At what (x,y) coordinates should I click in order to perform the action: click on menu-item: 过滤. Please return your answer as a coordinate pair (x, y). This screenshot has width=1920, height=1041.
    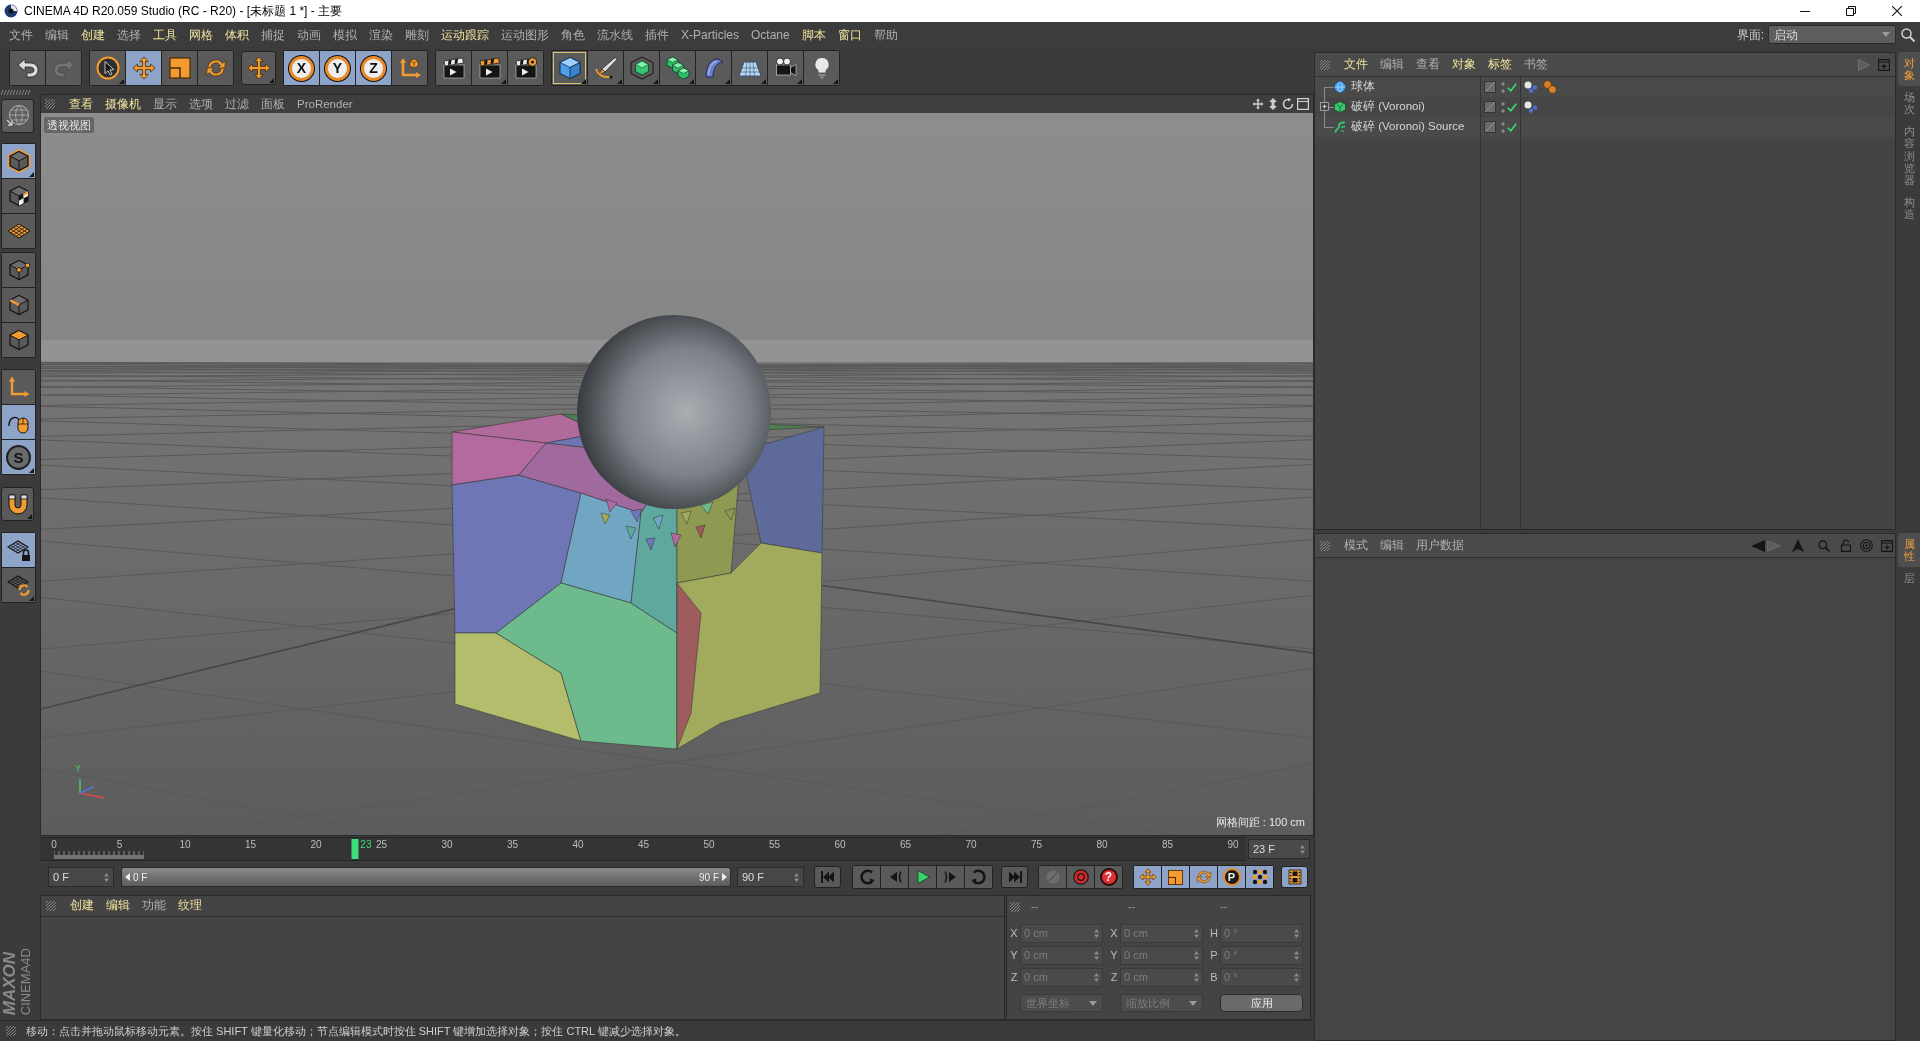
    Looking at the image, I should click on (237, 104).